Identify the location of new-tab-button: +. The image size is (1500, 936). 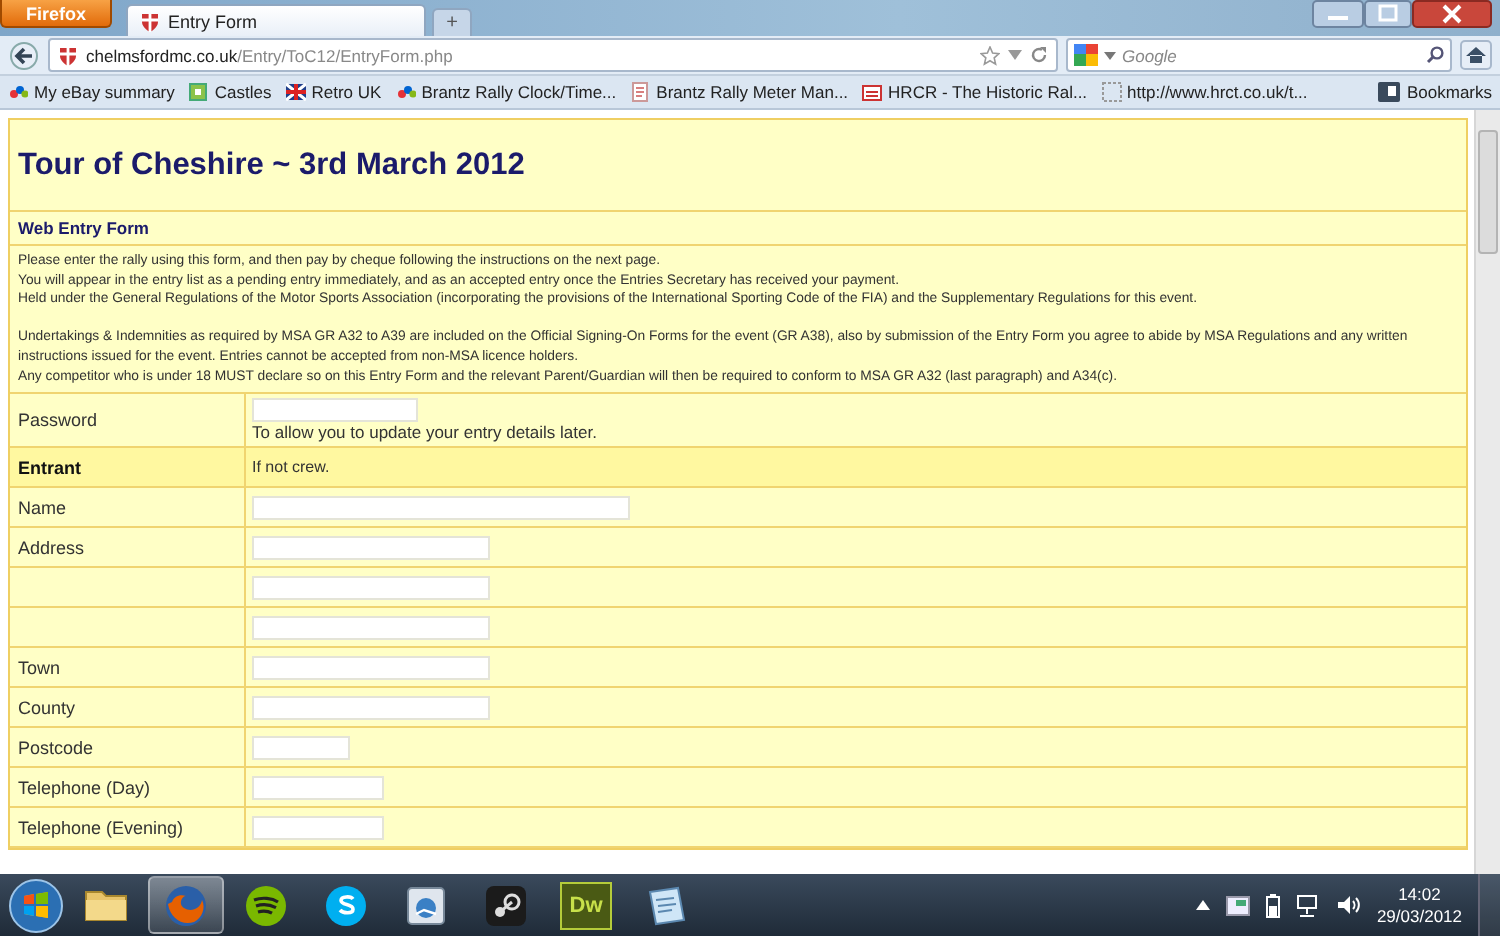
(452, 22).